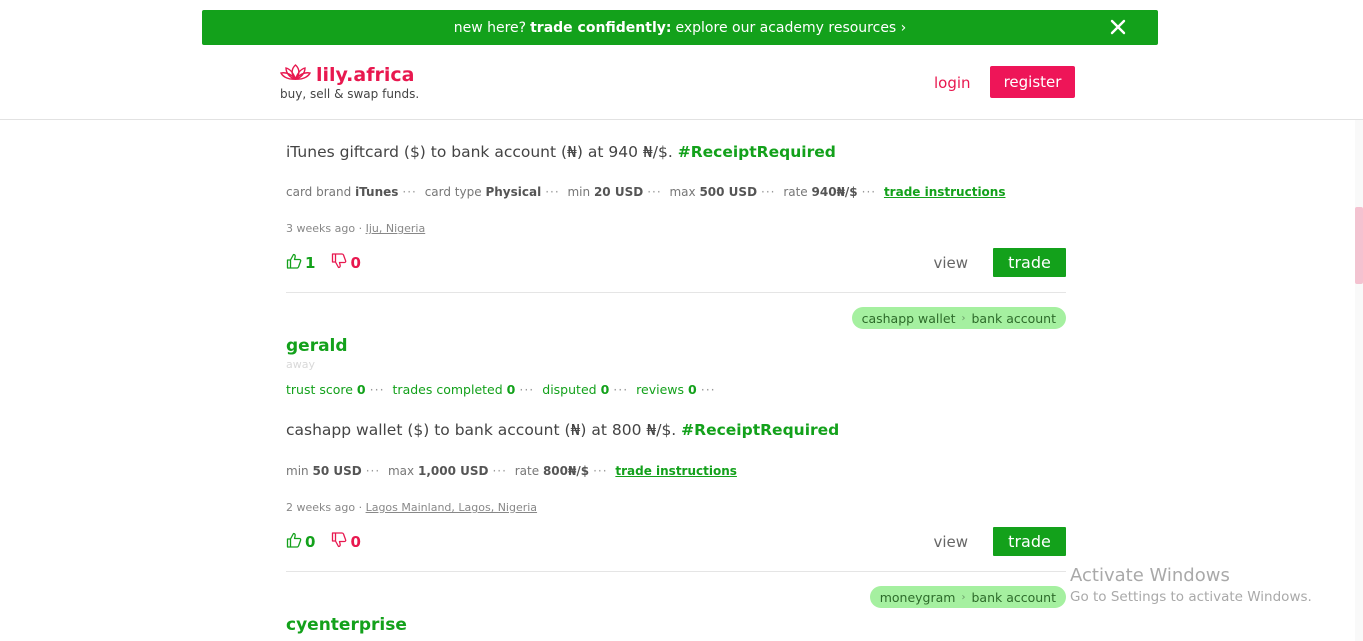 This screenshot has height=641, width=1363. Describe the element at coordinates (337, 471) in the screenshot. I see `detail-value: 50 USD` at that location.